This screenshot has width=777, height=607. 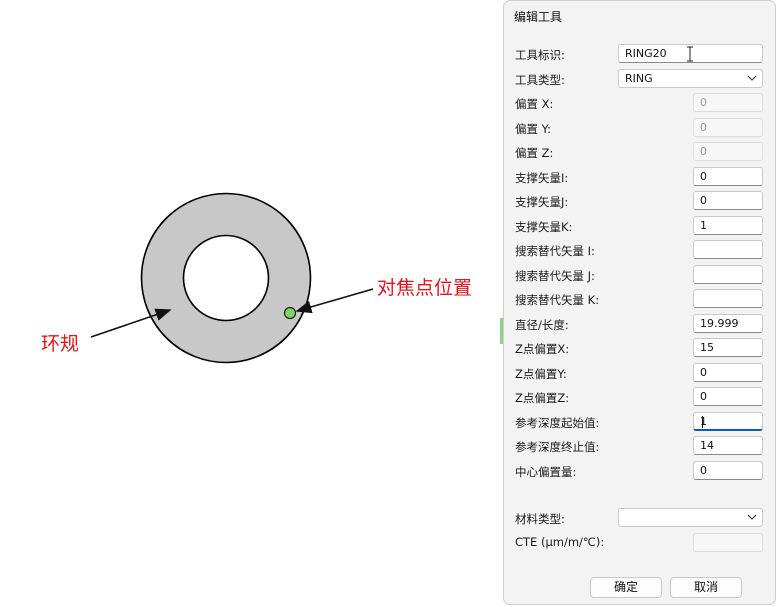 What do you see at coordinates (690, 56) in the screenshot?
I see `ibeam-cursor-icon` at bounding box center [690, 56].